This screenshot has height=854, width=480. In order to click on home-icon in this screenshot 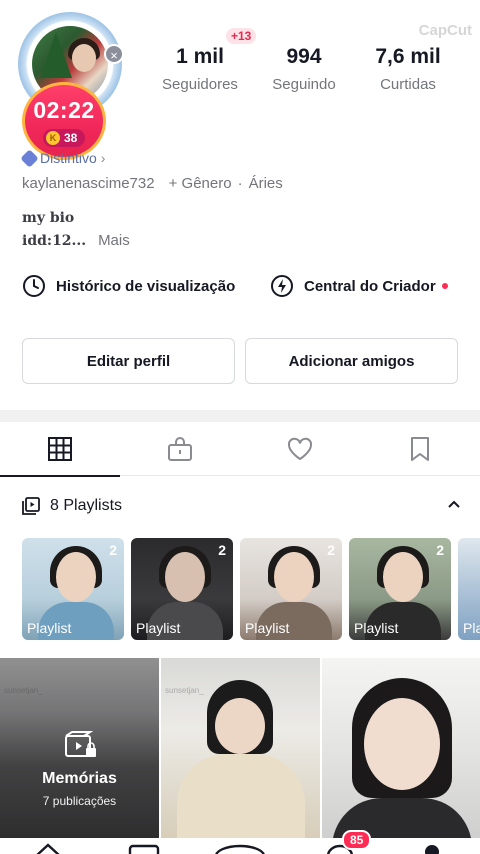, I will do `click(48, 848)`.